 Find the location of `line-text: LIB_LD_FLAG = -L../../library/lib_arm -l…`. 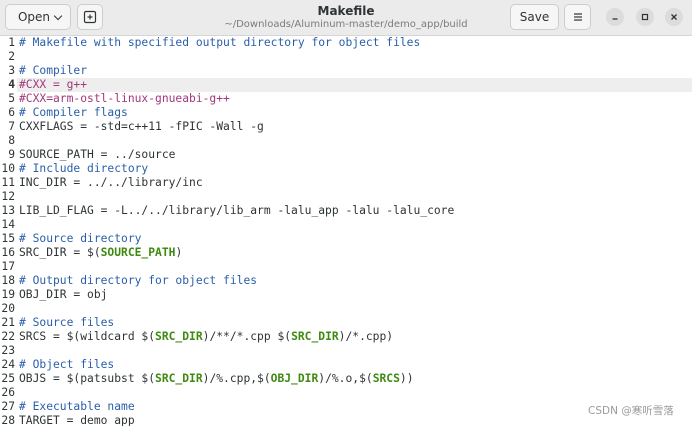

line-text: LIB_LD_FLAG = -L../../library/lib_arm -l… is located at coordinates (236, 211).